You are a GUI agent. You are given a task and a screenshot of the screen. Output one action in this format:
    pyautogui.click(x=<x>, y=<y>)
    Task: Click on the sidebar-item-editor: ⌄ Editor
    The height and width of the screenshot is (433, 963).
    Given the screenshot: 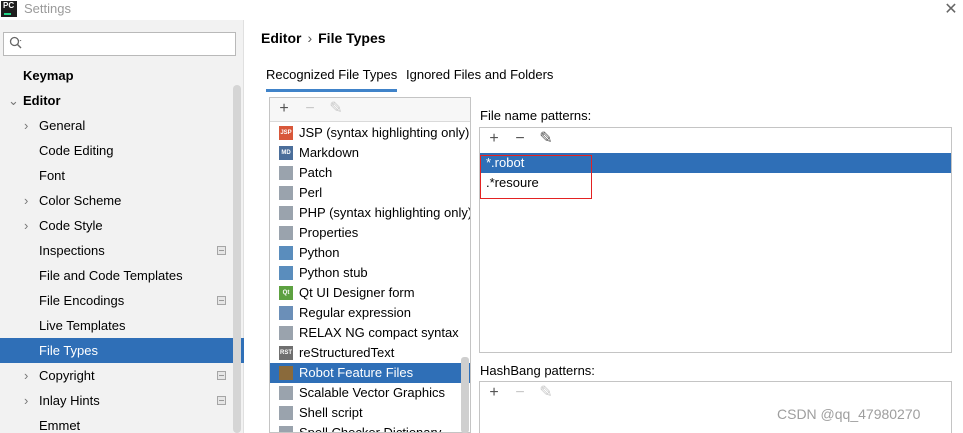 What is the action you would take?
    pyautogui.click(x=122, y=100)
    